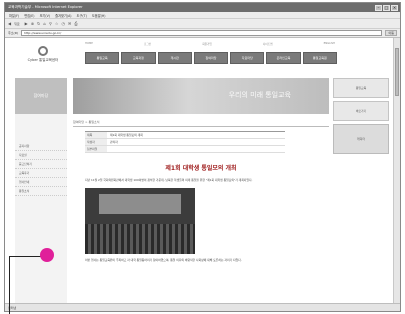  Describe the element at coordinates (259, 95) in the screenshot. I see `banner-slogan: 우리의 미래 통일교육` at that location.